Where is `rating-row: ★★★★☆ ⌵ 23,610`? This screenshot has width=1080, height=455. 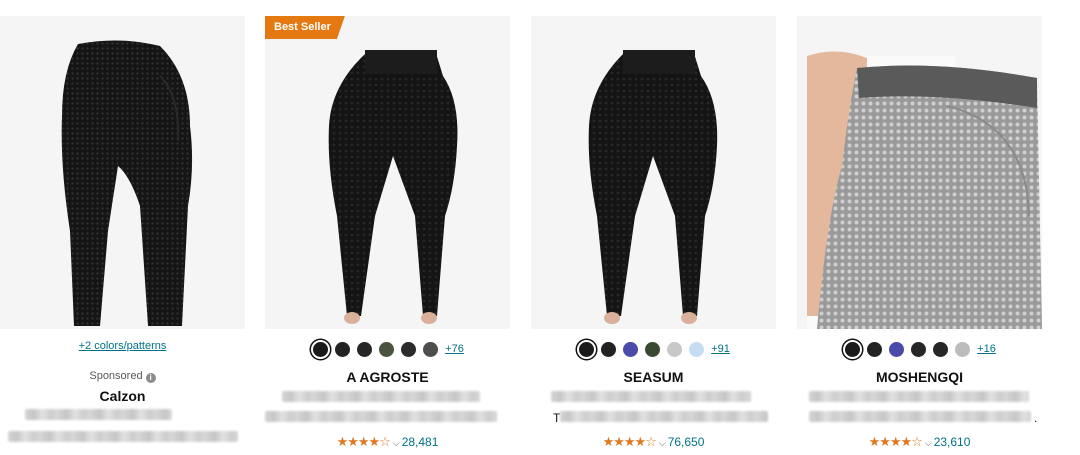 rating-row: ★★★★☆ ⌵ 23,610 is located at coordinates (919, 442).